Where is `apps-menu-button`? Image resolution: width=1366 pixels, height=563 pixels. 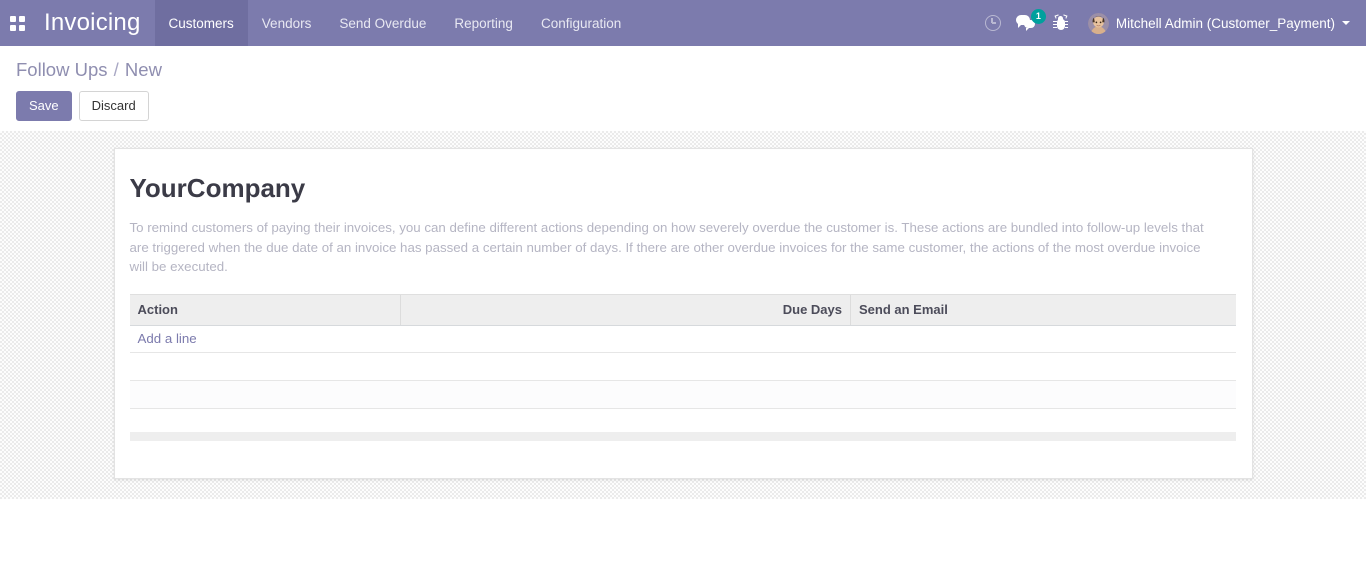 apps-menu-button is located at coordinates (17, 23).